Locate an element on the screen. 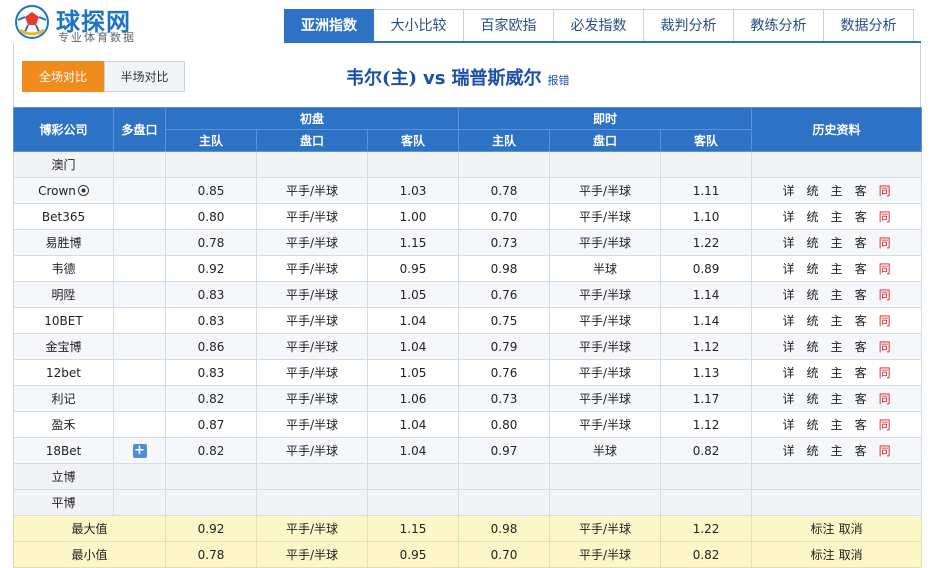  compare-toggle: 全场对比 半场对比 is located at coordinates (103, 76).